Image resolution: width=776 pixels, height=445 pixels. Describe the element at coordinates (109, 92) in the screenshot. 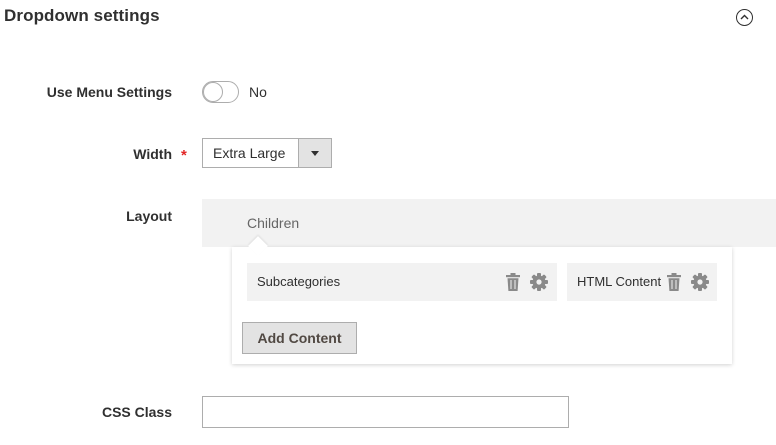

I see `use-menu-settings-label: Use Menu Settings` at that location.